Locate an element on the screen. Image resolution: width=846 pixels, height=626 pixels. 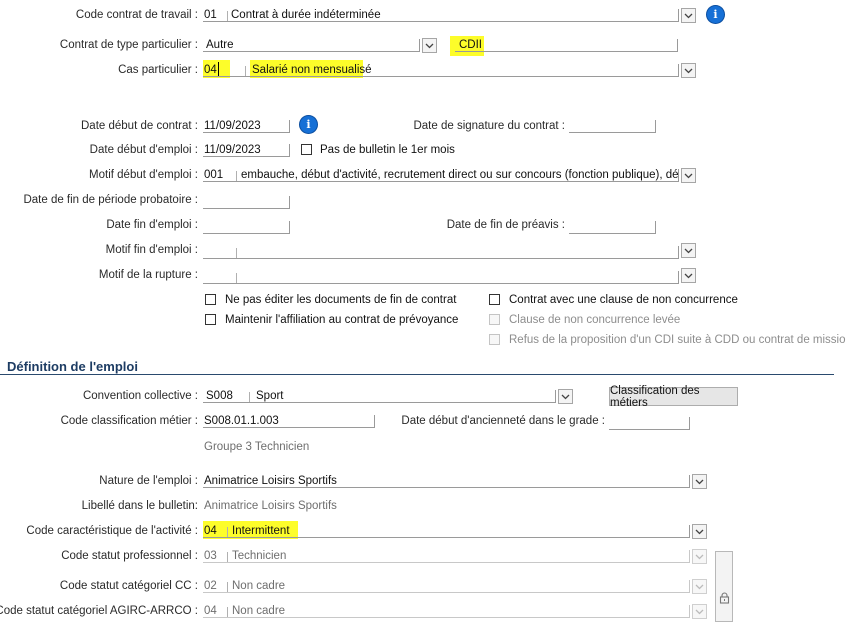
date-fin-preavis-field is located at coordinates (612, 227).